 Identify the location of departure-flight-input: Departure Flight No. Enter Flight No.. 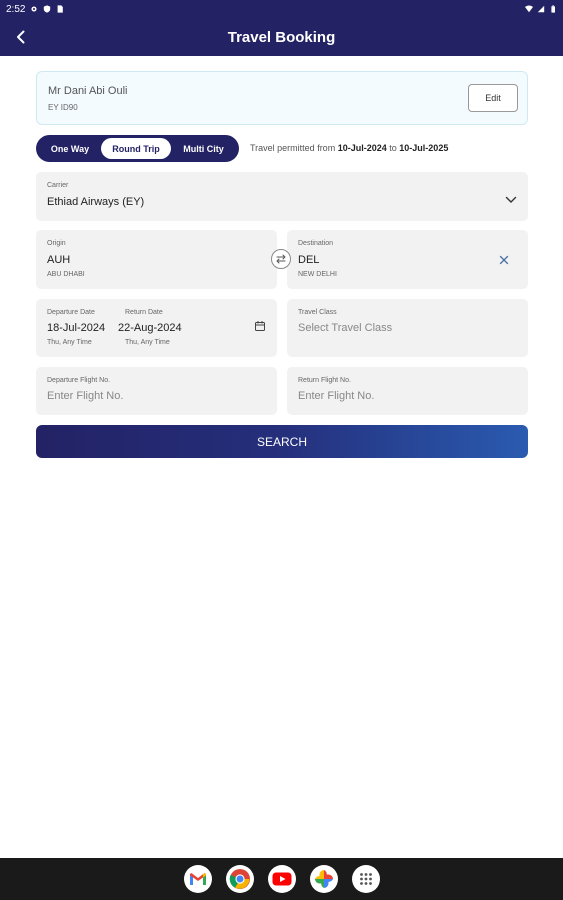
(156, 391).